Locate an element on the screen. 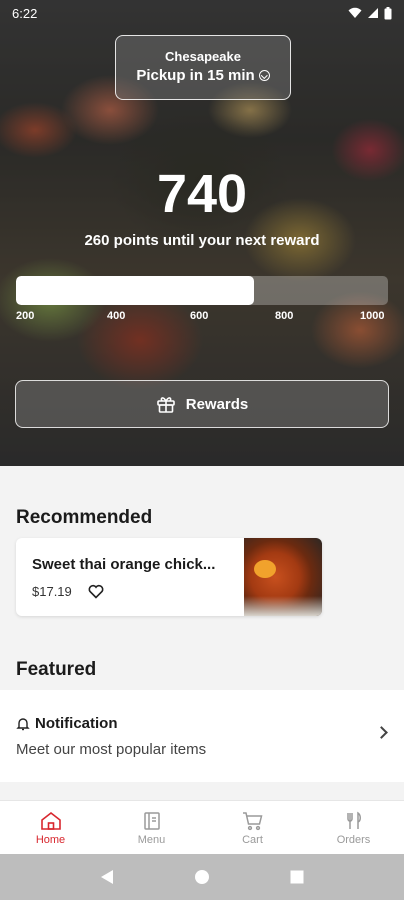 This screenshot has width=404, height=900. bottom-navigation: Home Menu Cart Orders is located at coordinates (202, 827).